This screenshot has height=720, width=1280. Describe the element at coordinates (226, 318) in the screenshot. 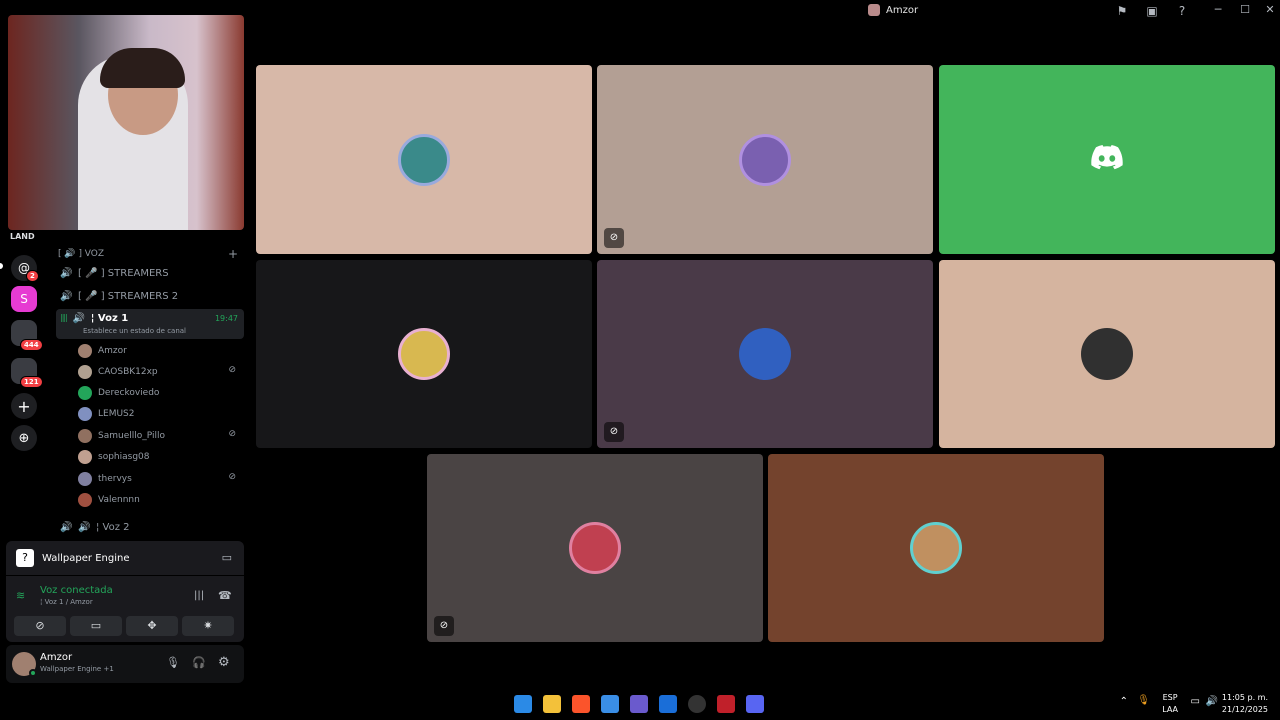

I see `channel-timer: 19:47` at that location.